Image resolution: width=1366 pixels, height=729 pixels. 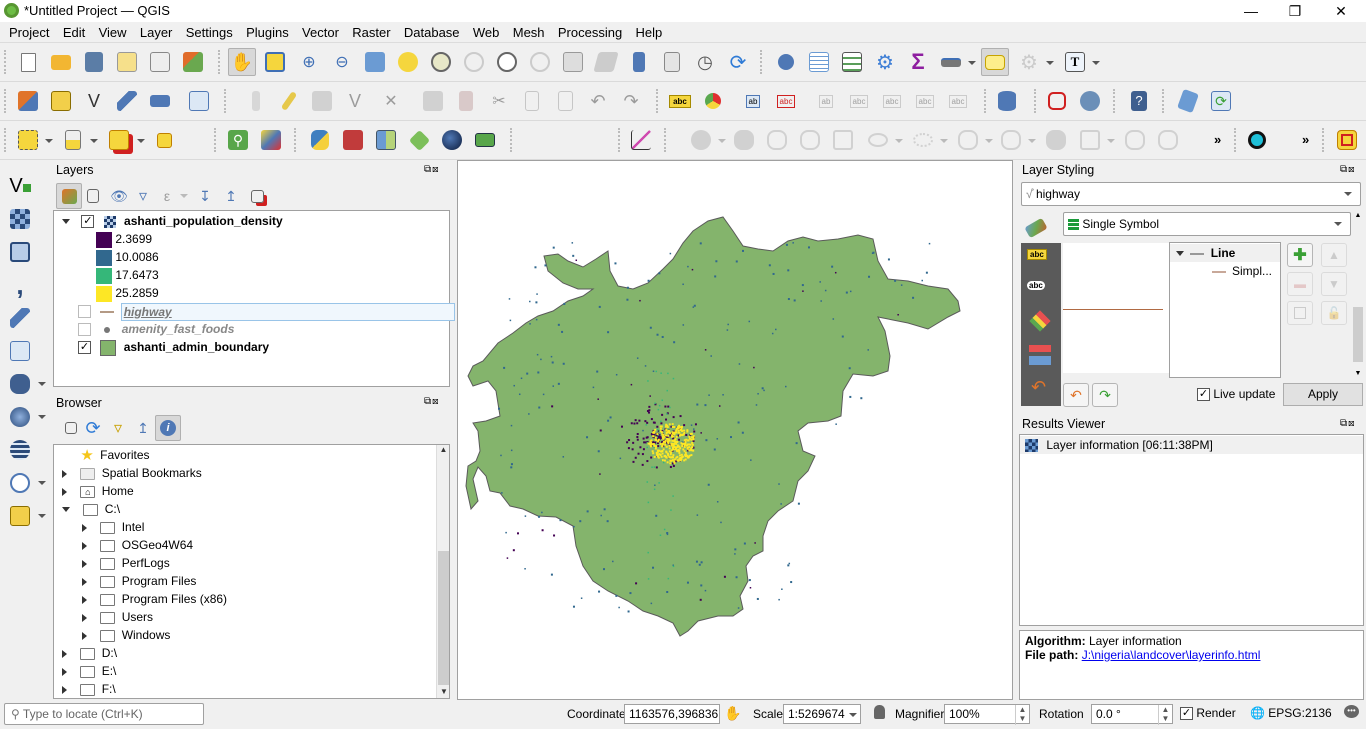 What do you see at coordinates (1171, 655) in the screenshot?
I see `filepath-link: J:\nigeria\landcover\layerinfo.html` at bounding box center [1171, 655].